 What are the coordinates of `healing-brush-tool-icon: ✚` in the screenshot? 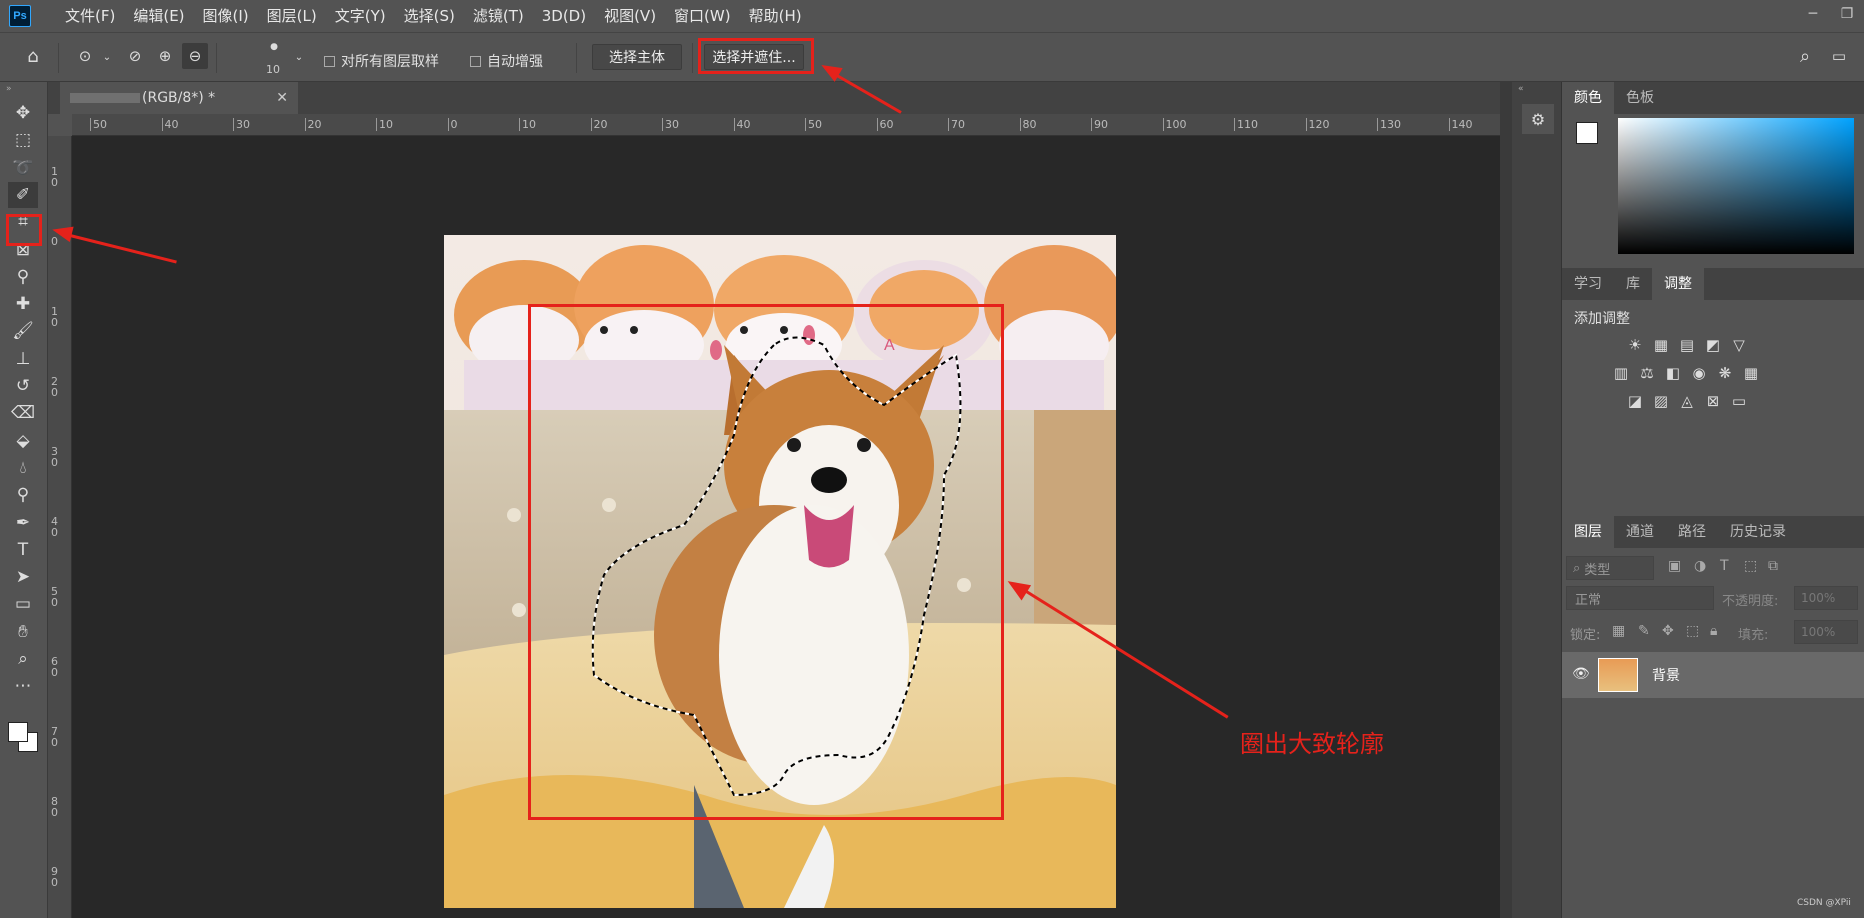 It's located at (23, 304).